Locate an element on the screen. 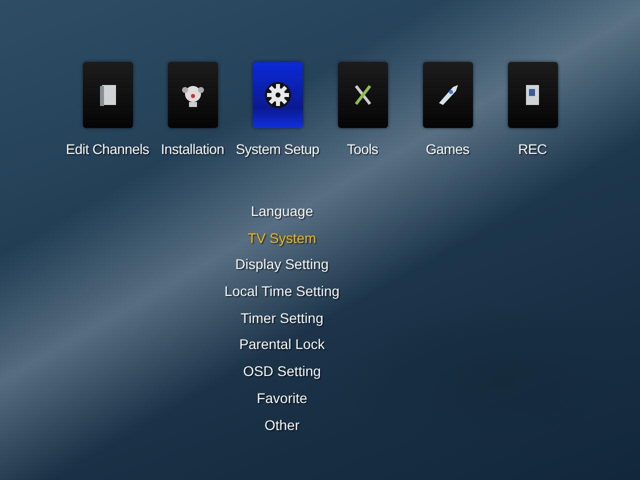 The height and width of the screenshot is (480, 640). submenu-item: OSD Setting is located at coordinates (282, 371).